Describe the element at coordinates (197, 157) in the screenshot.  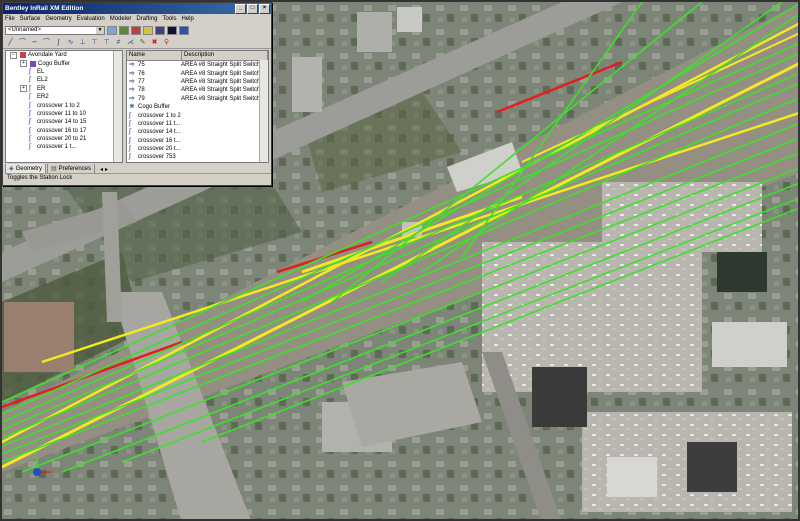
I see `list-row: ∫ crossover 753` at that location.